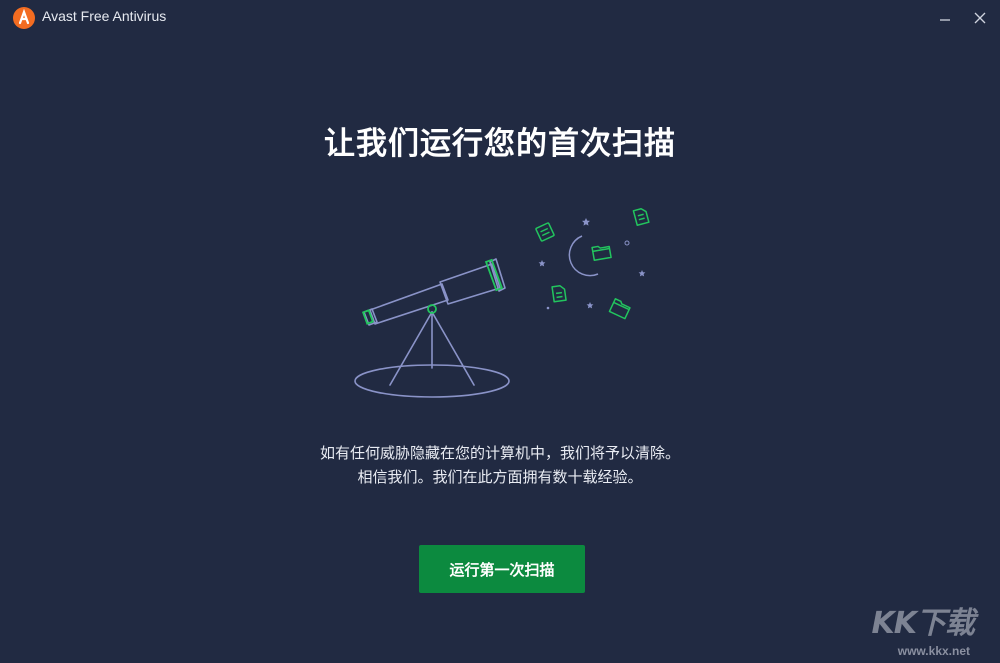  Describe the element at coordinates (502, 569) in the screenshot. I see `run-first-scan-button: 运行第一次扫描` at that location.